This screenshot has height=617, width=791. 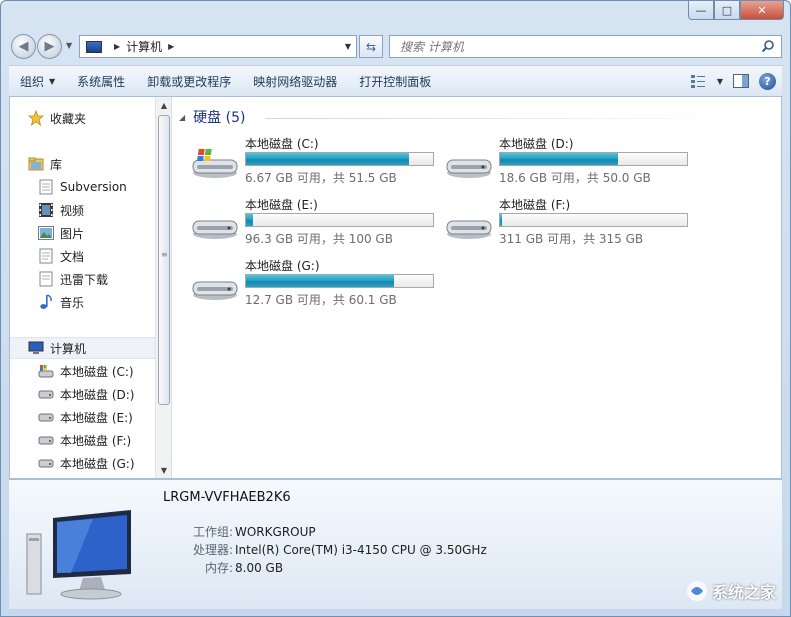 What do you see at coordinates (82, 348) in the screenshot?
I see `sidebar-item-computer: 计算机` at bounding box center [82, 348].